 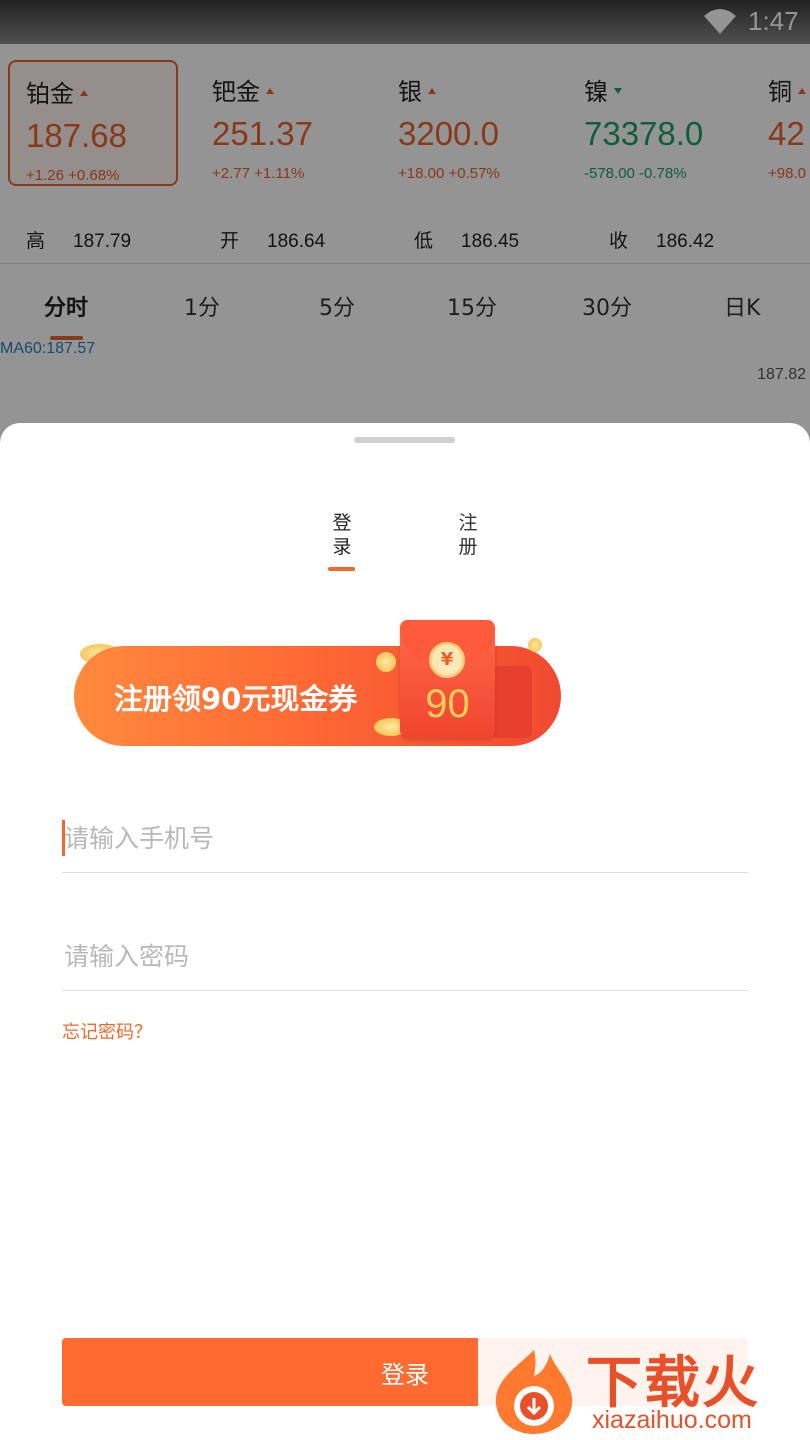 I want to click on password-input, so click(x=405, y=956).